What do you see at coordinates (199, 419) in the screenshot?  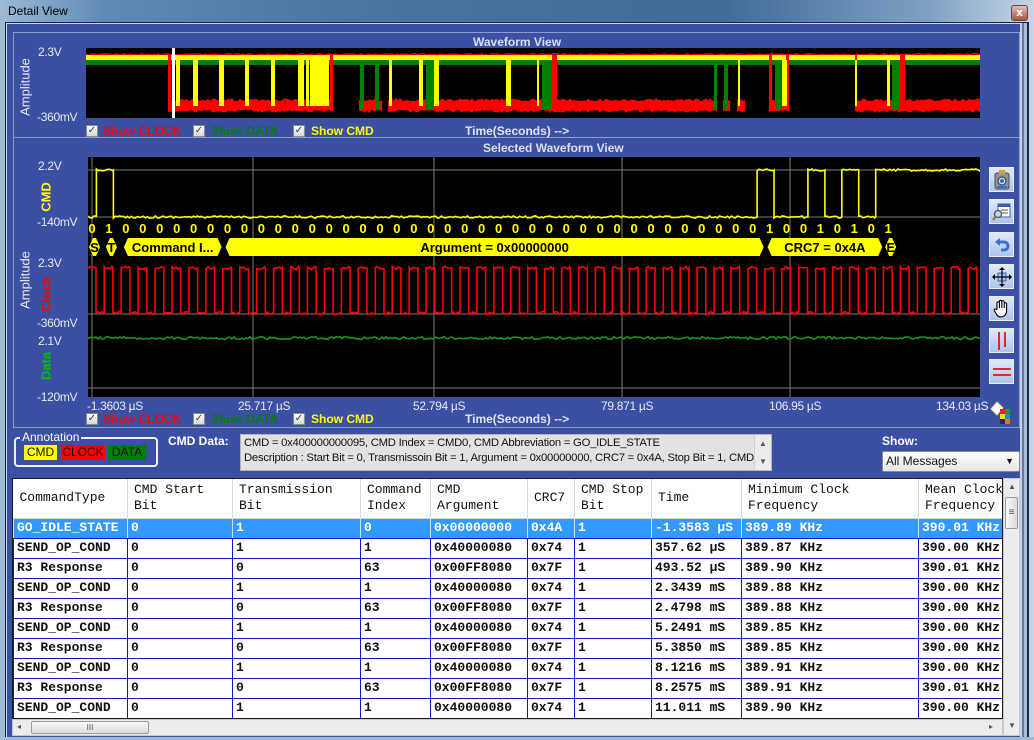 I see `selected-show-data-checkbox: ✓` at bounding box center [199, 419].